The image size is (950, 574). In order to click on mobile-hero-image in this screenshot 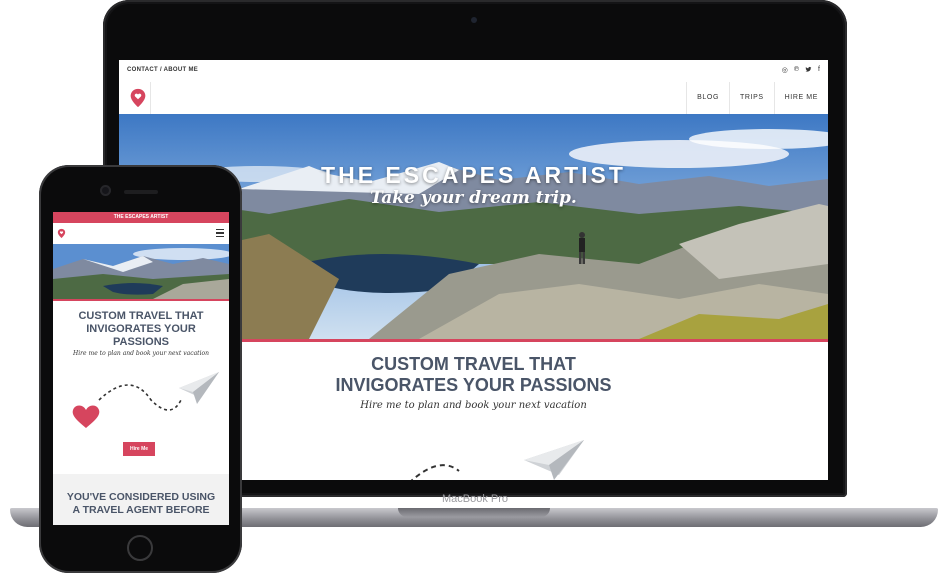, I will do `click(141, 271)`.